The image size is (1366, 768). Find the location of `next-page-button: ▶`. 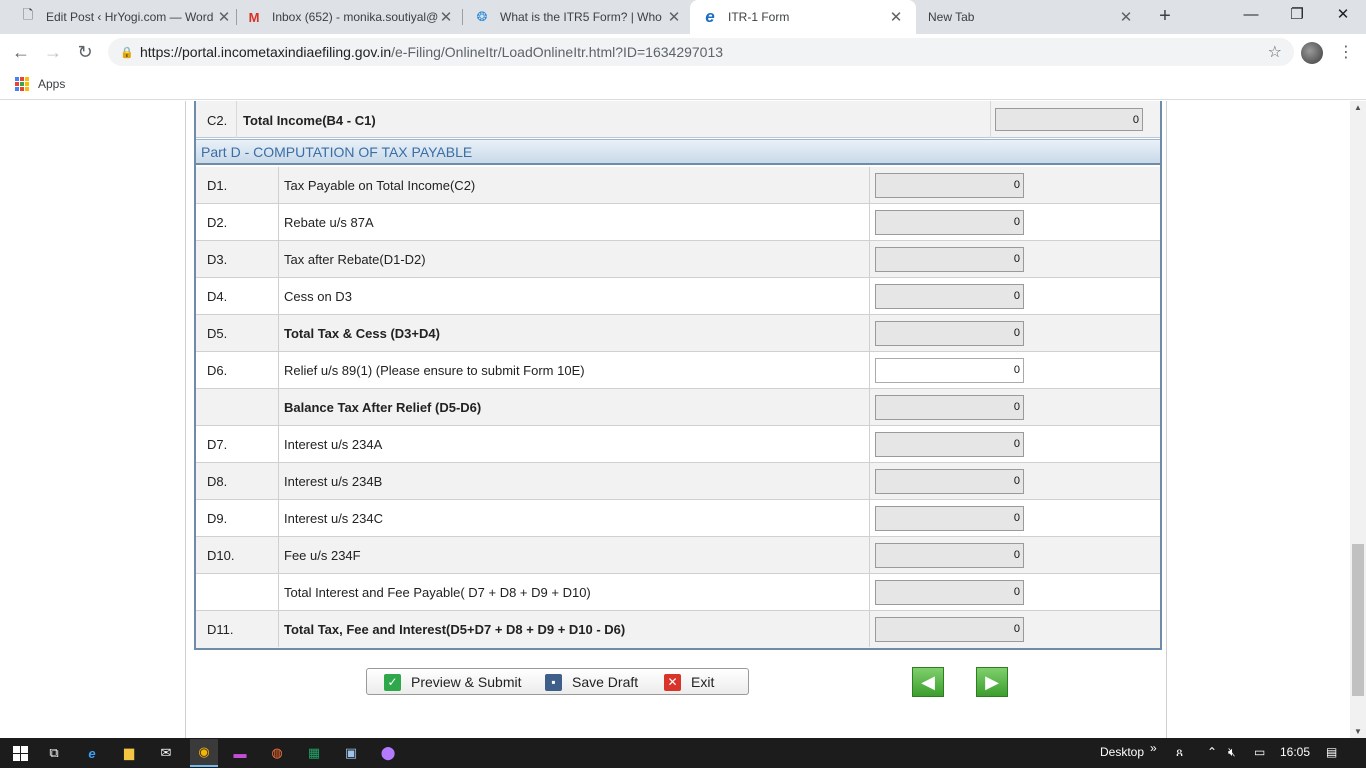

next-page-button: ▶ is located at coordinates (992, 682).